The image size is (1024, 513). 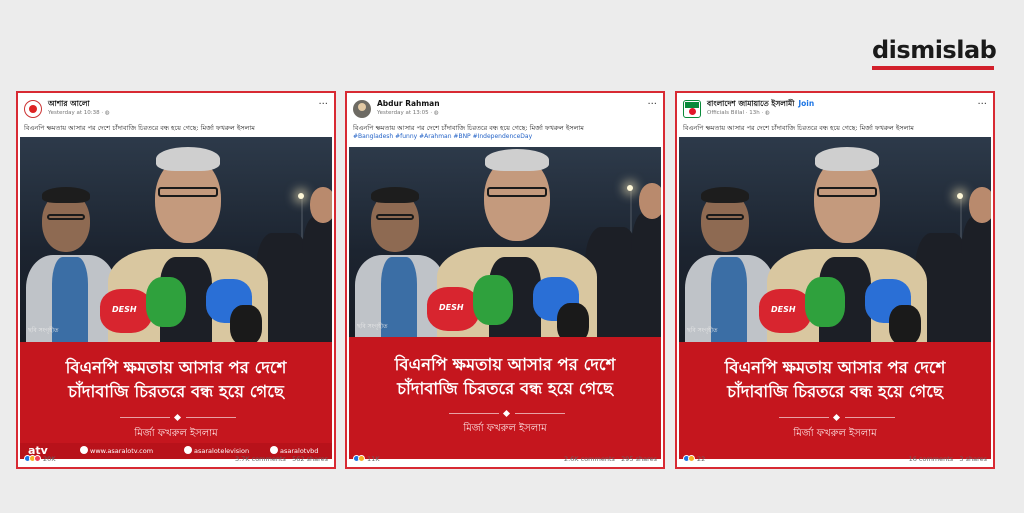 What do you see at coordinates (973, 459) in the screenshot?
I see `shares-count: 3 shares` at bounding box center [973, 459].